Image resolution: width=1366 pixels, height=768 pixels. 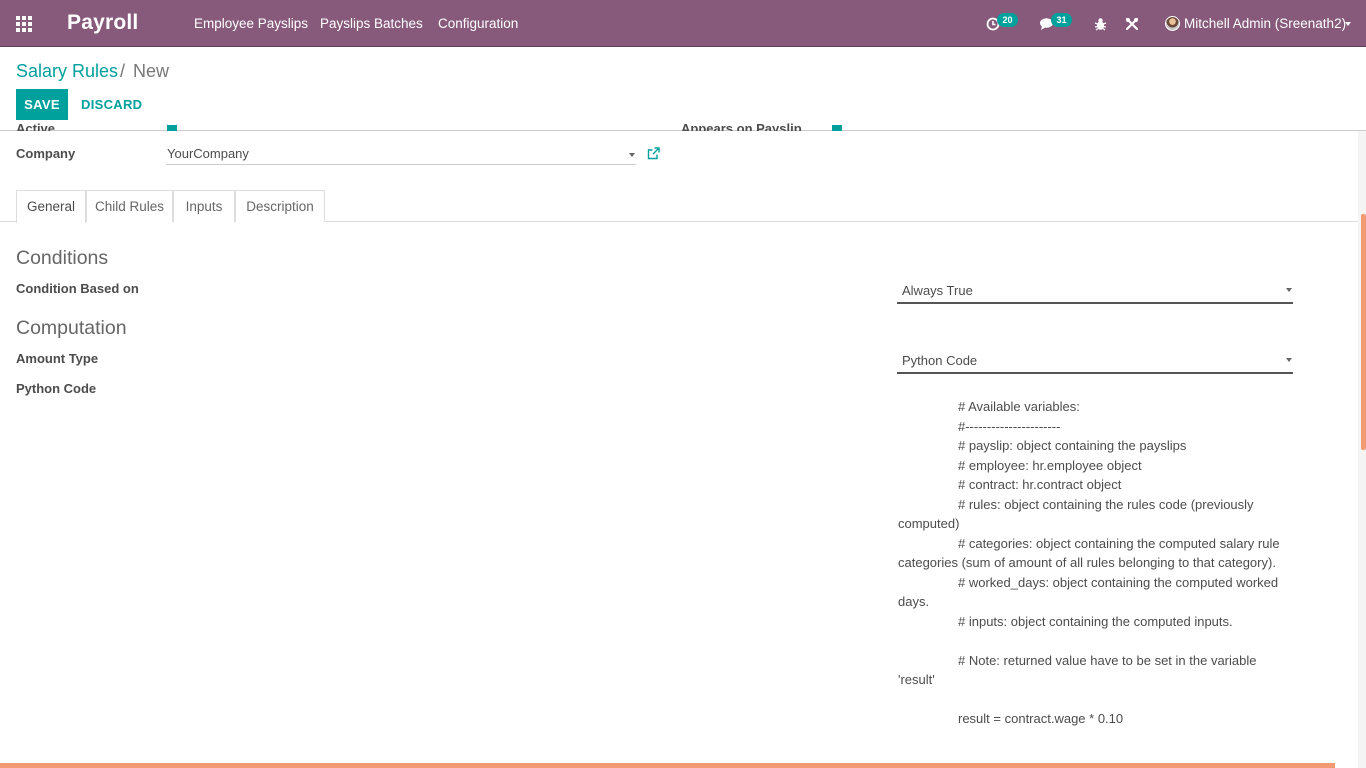 What do you see at coordinates (741, 126) in the screenshot?
I see `appears-on-payslip-label: Appears on Payslip` at bounding box center [741, 126].